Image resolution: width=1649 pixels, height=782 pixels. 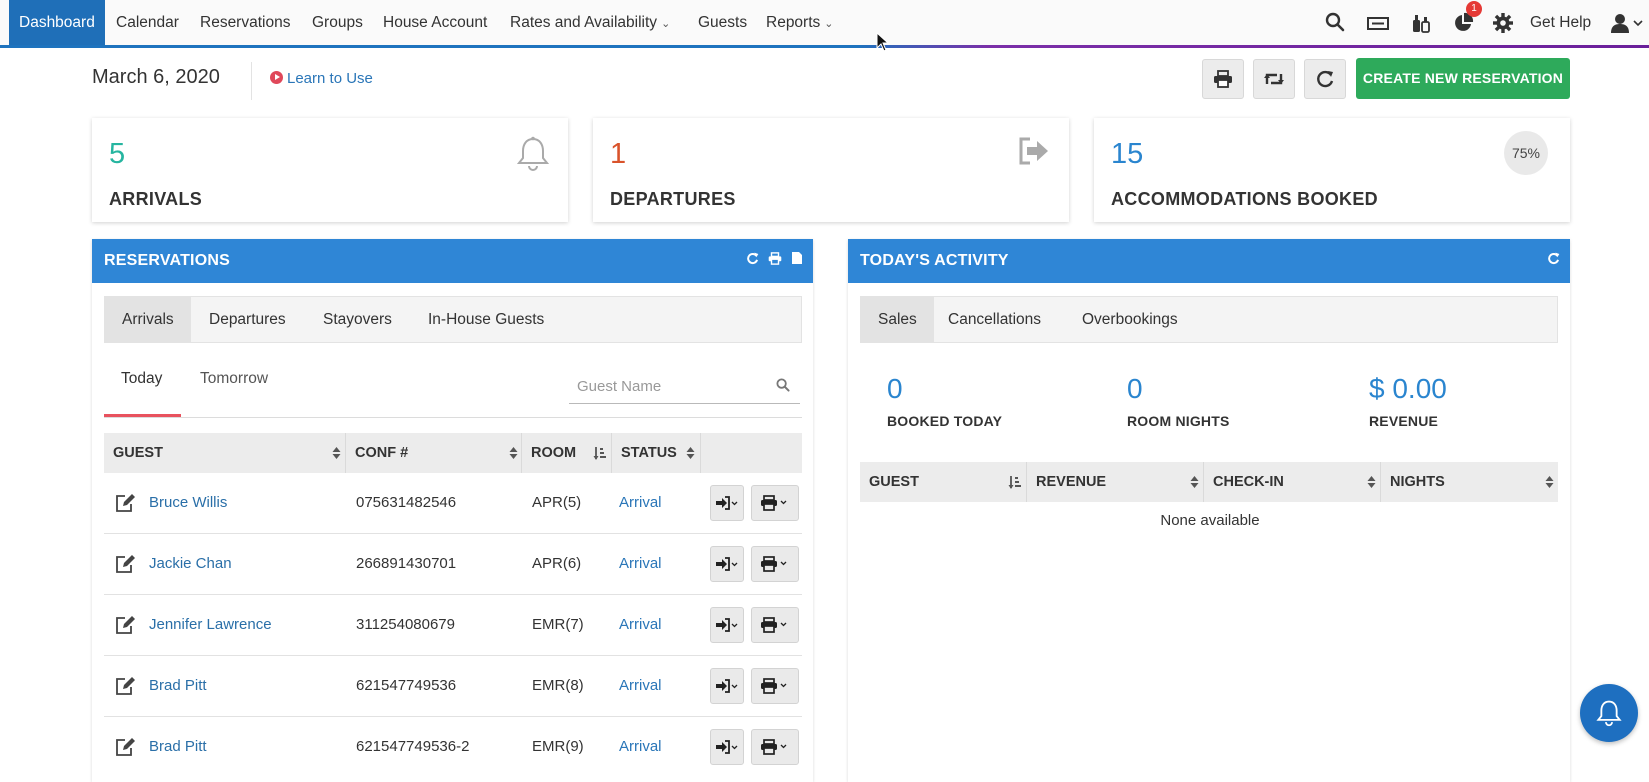 What do you see at coordinates (1560, 23) in the screenshot?
I see `get-help-link: Get Help` at bounding box center [1560, 23].